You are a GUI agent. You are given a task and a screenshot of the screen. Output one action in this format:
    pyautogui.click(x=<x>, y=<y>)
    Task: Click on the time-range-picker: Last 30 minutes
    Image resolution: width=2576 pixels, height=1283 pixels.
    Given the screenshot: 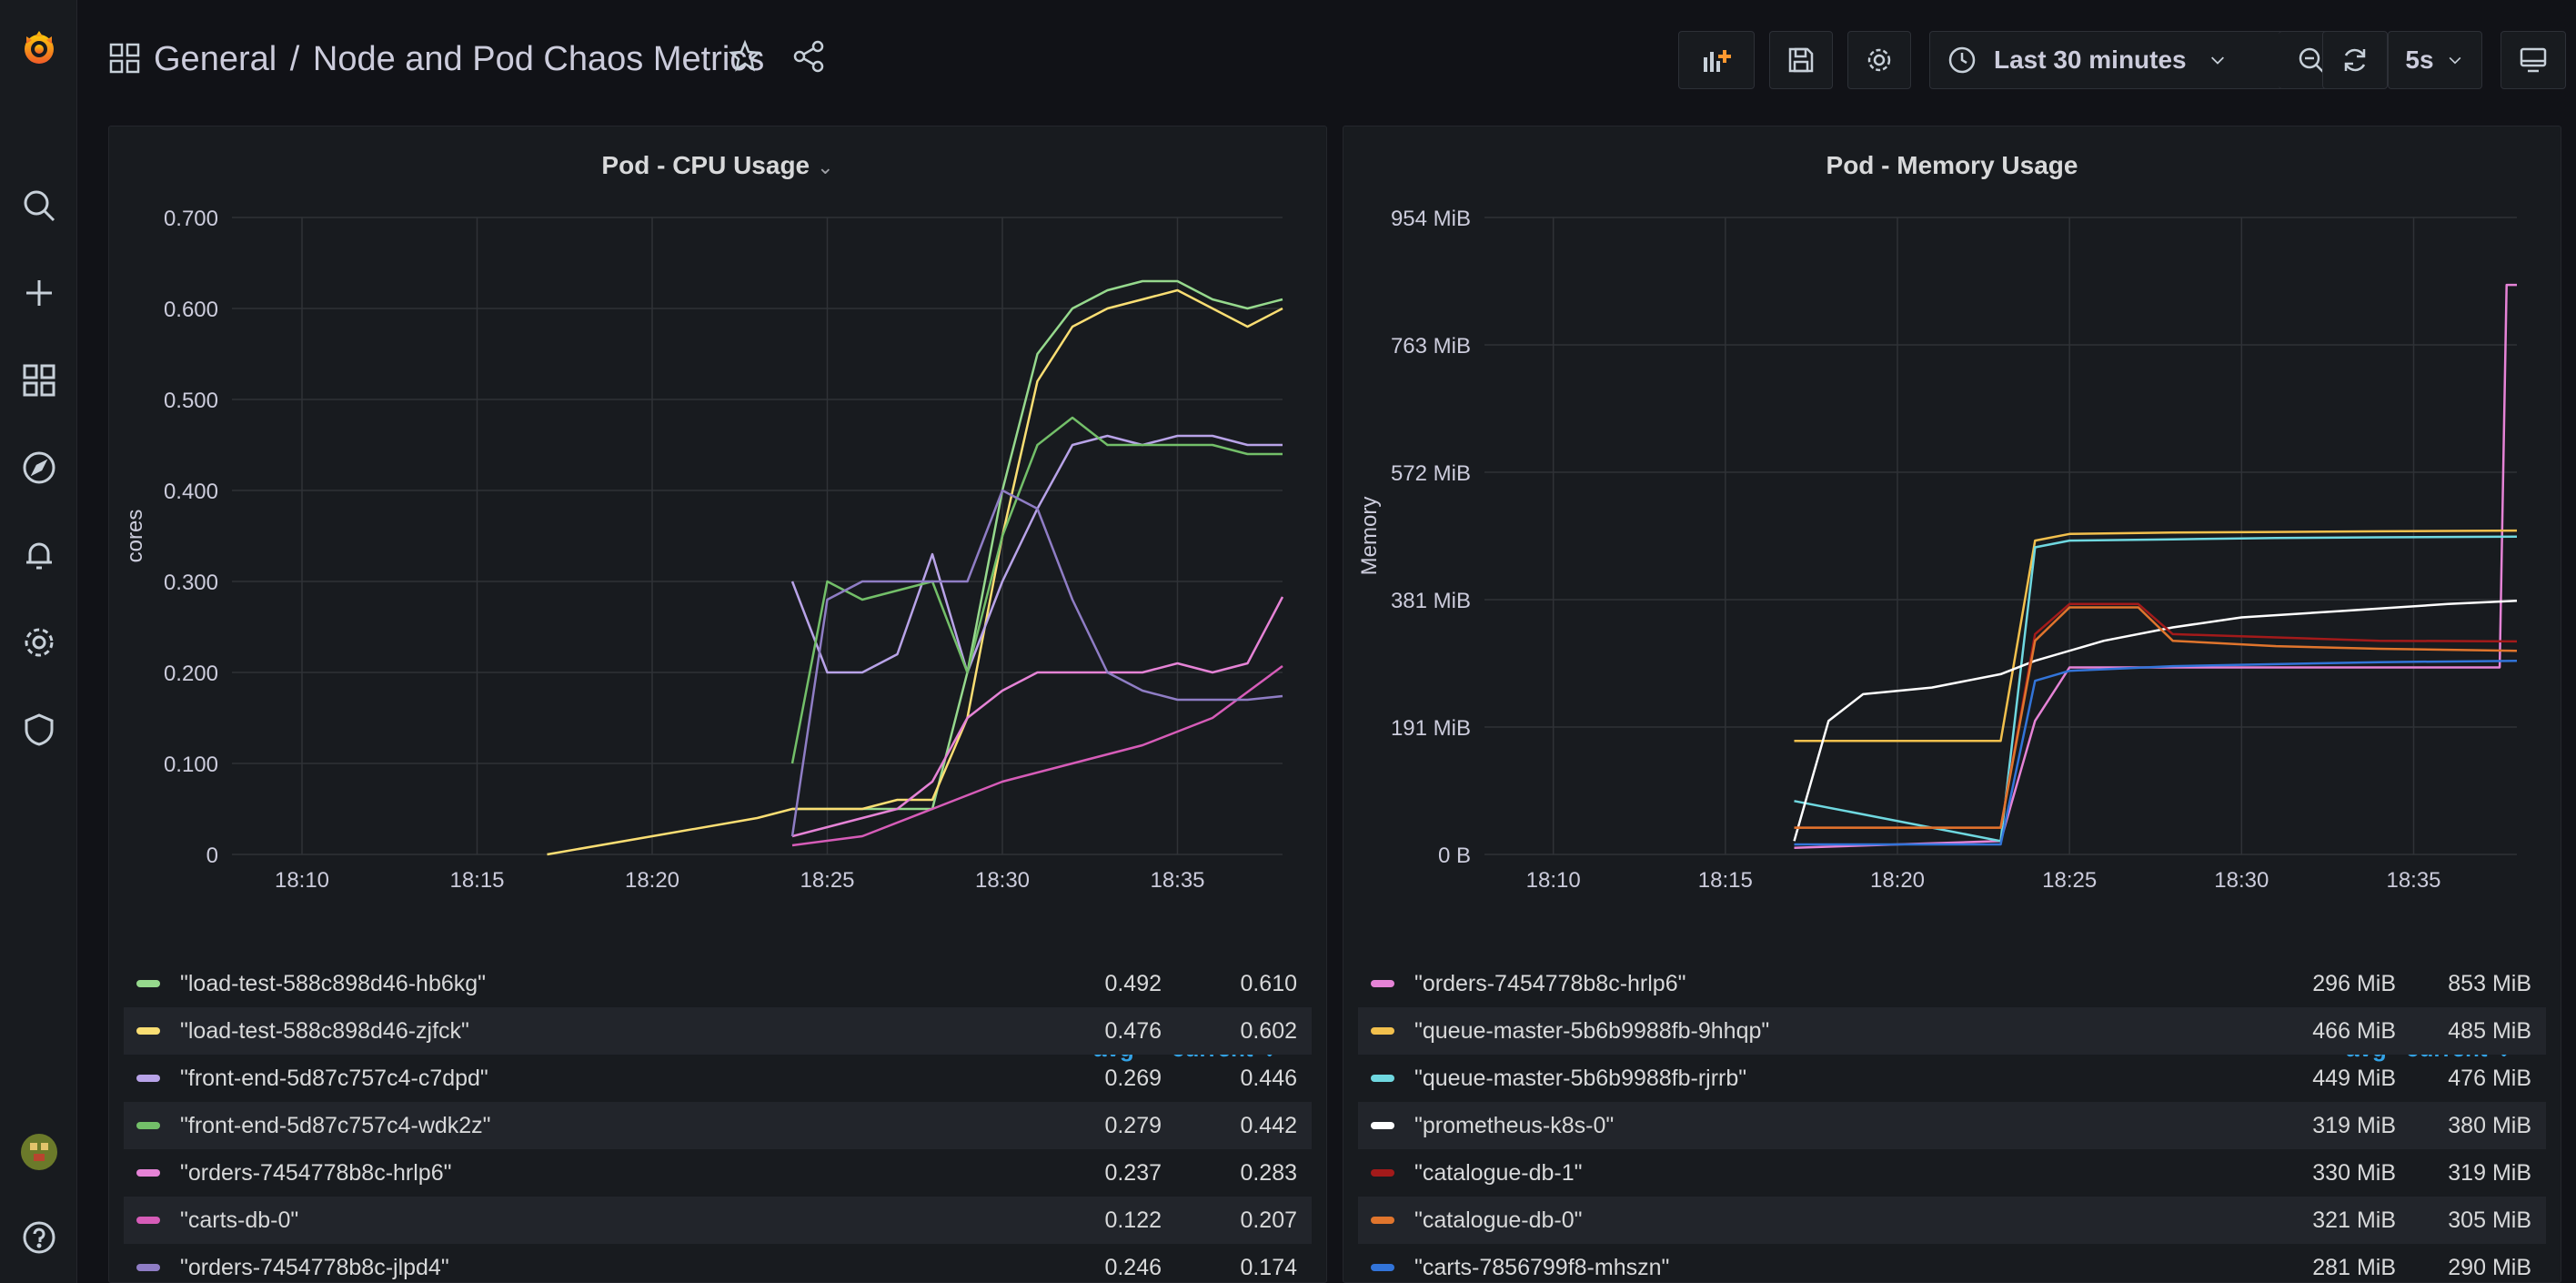 What is the action you would take?
    pyautogui.click(x=2110, y=60)
    